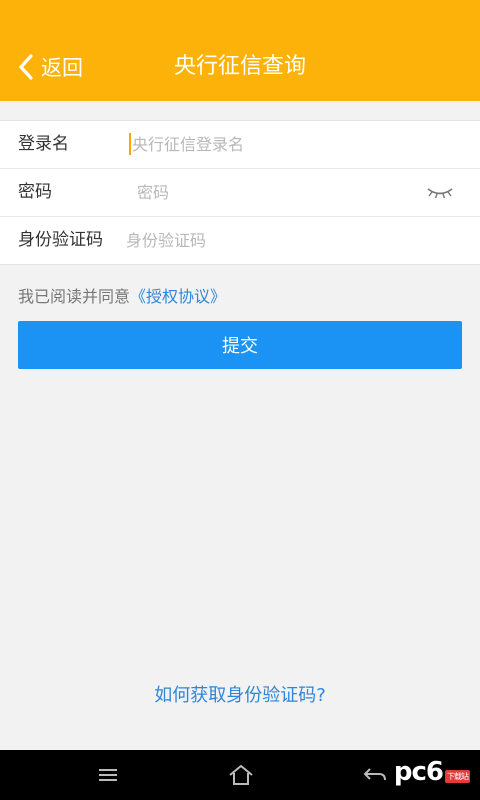  What do you see at coordinates (410, 772) in the screenshot?
I see `watermark-pc: pc` at bounding box center [410, 772].